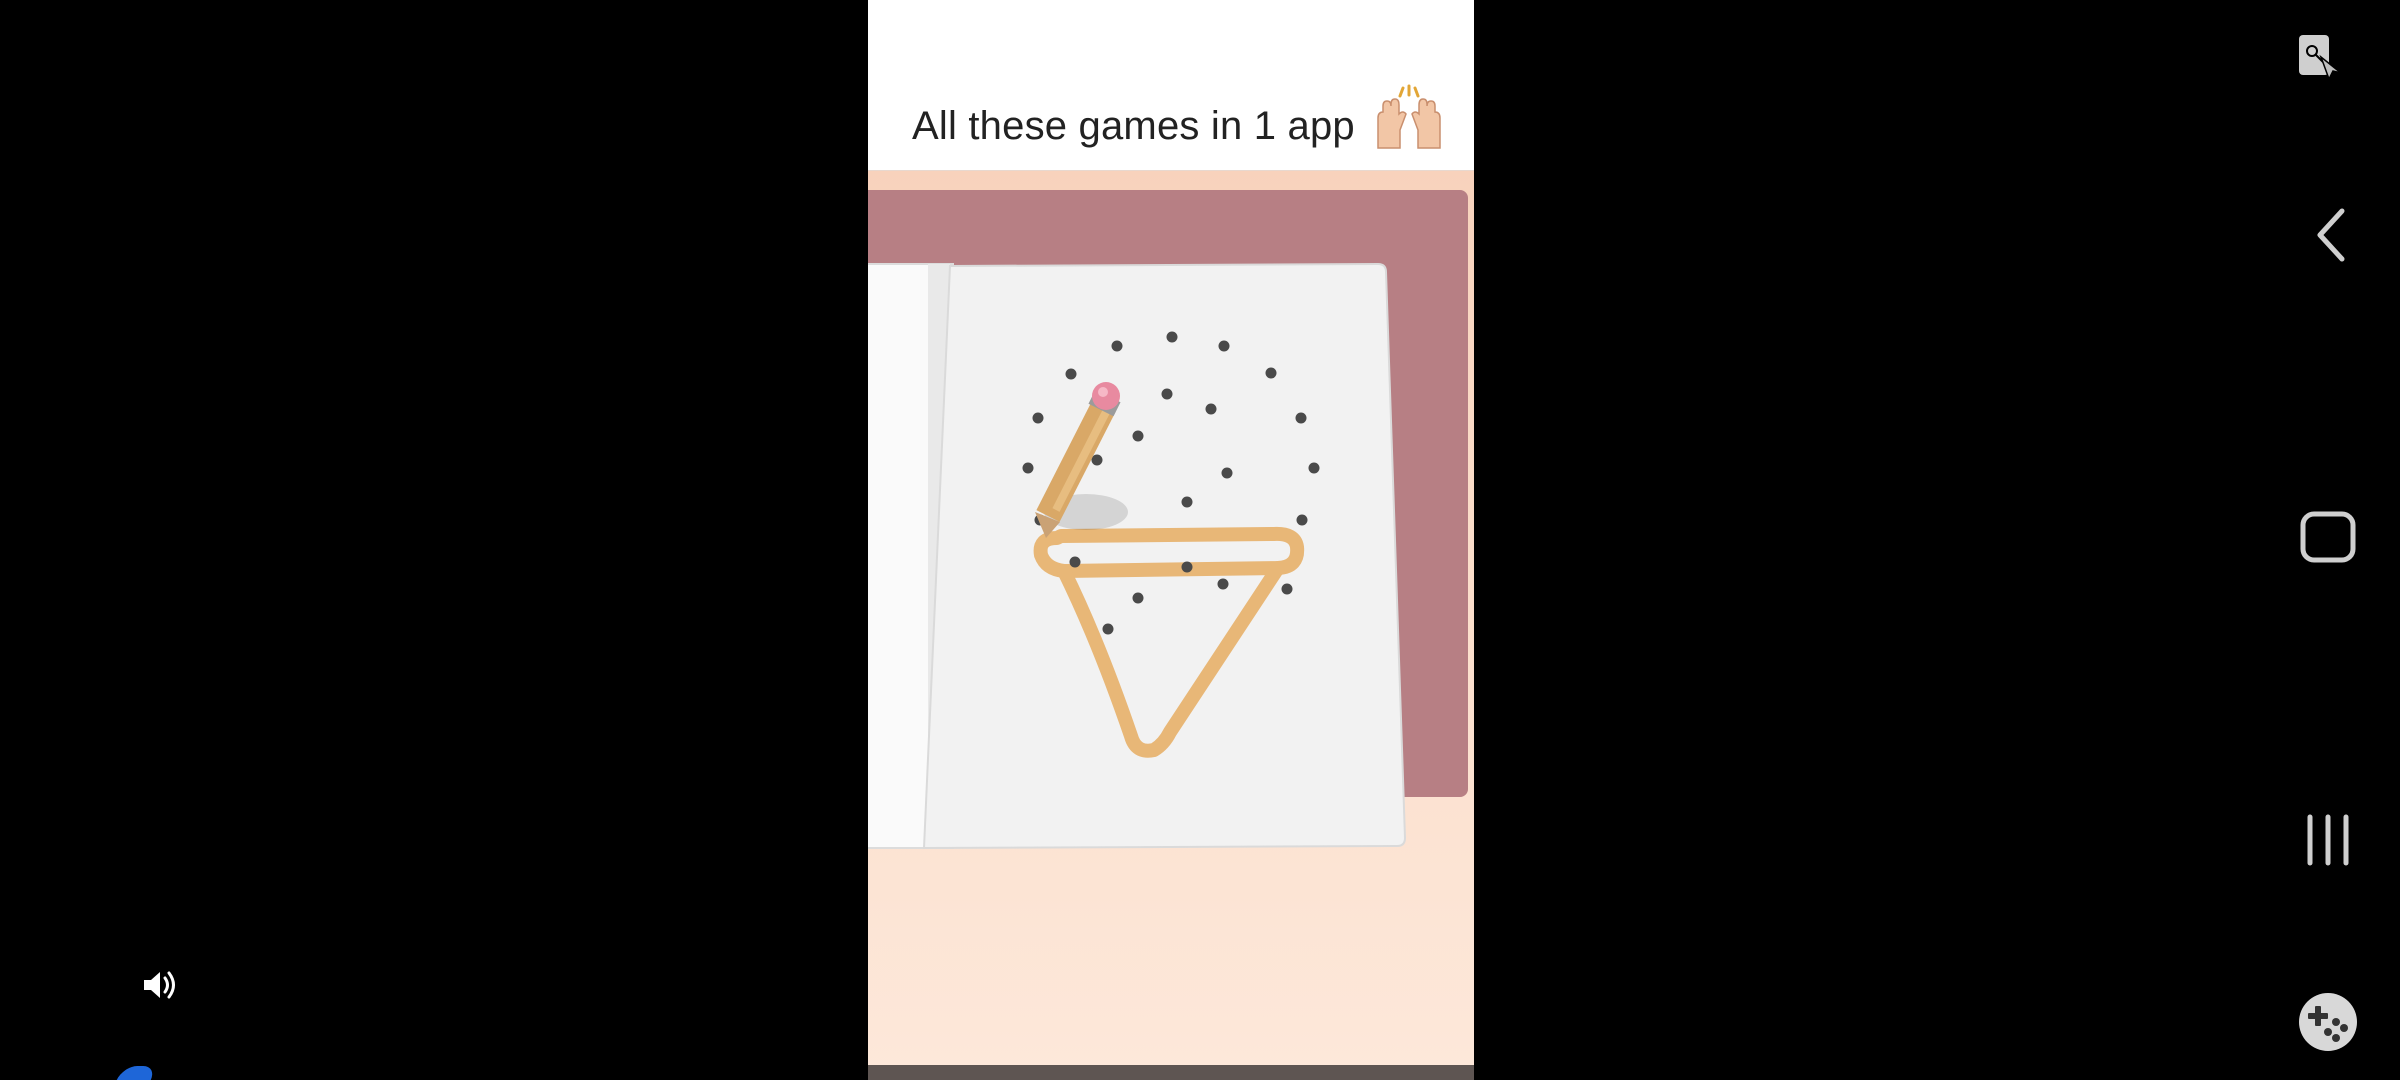  I want to click on ad-header: All these games in 1 app, so click(1171, 85).